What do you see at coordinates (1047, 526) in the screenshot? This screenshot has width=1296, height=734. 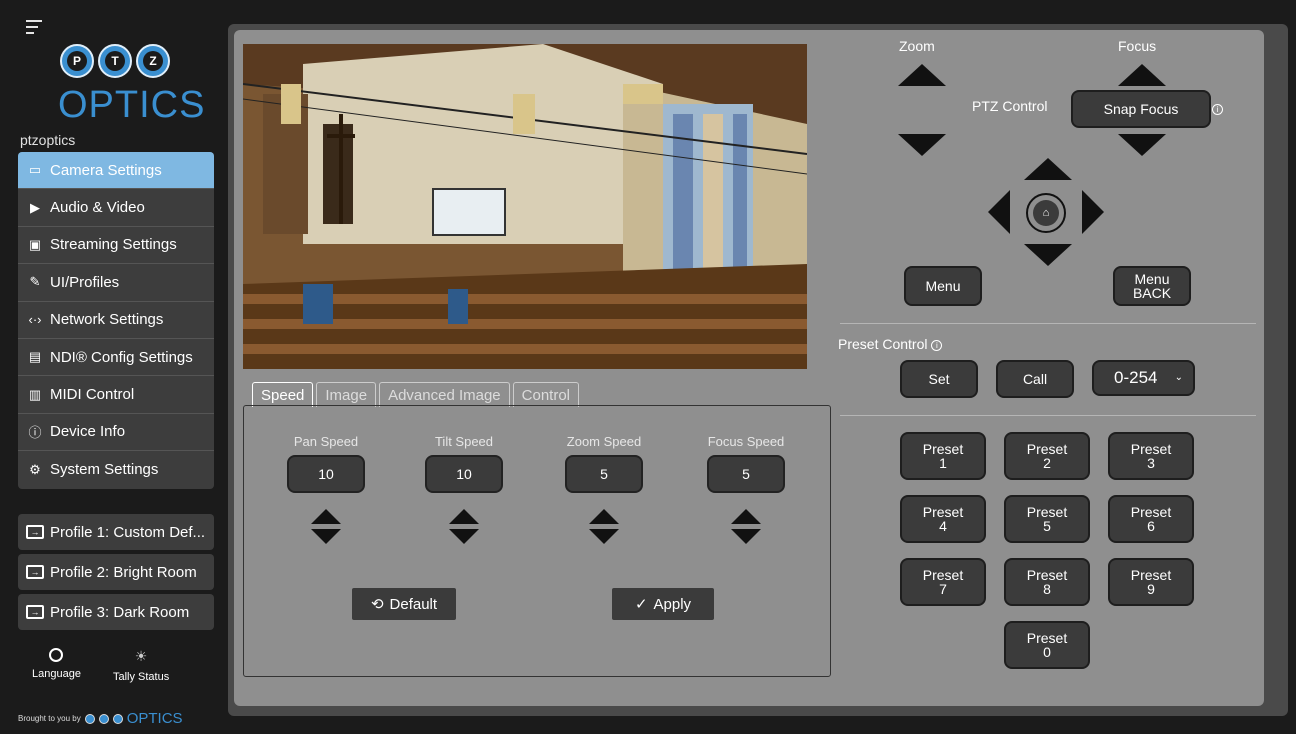 I see `preset-number: 5` at bounding box center [1047, 526].